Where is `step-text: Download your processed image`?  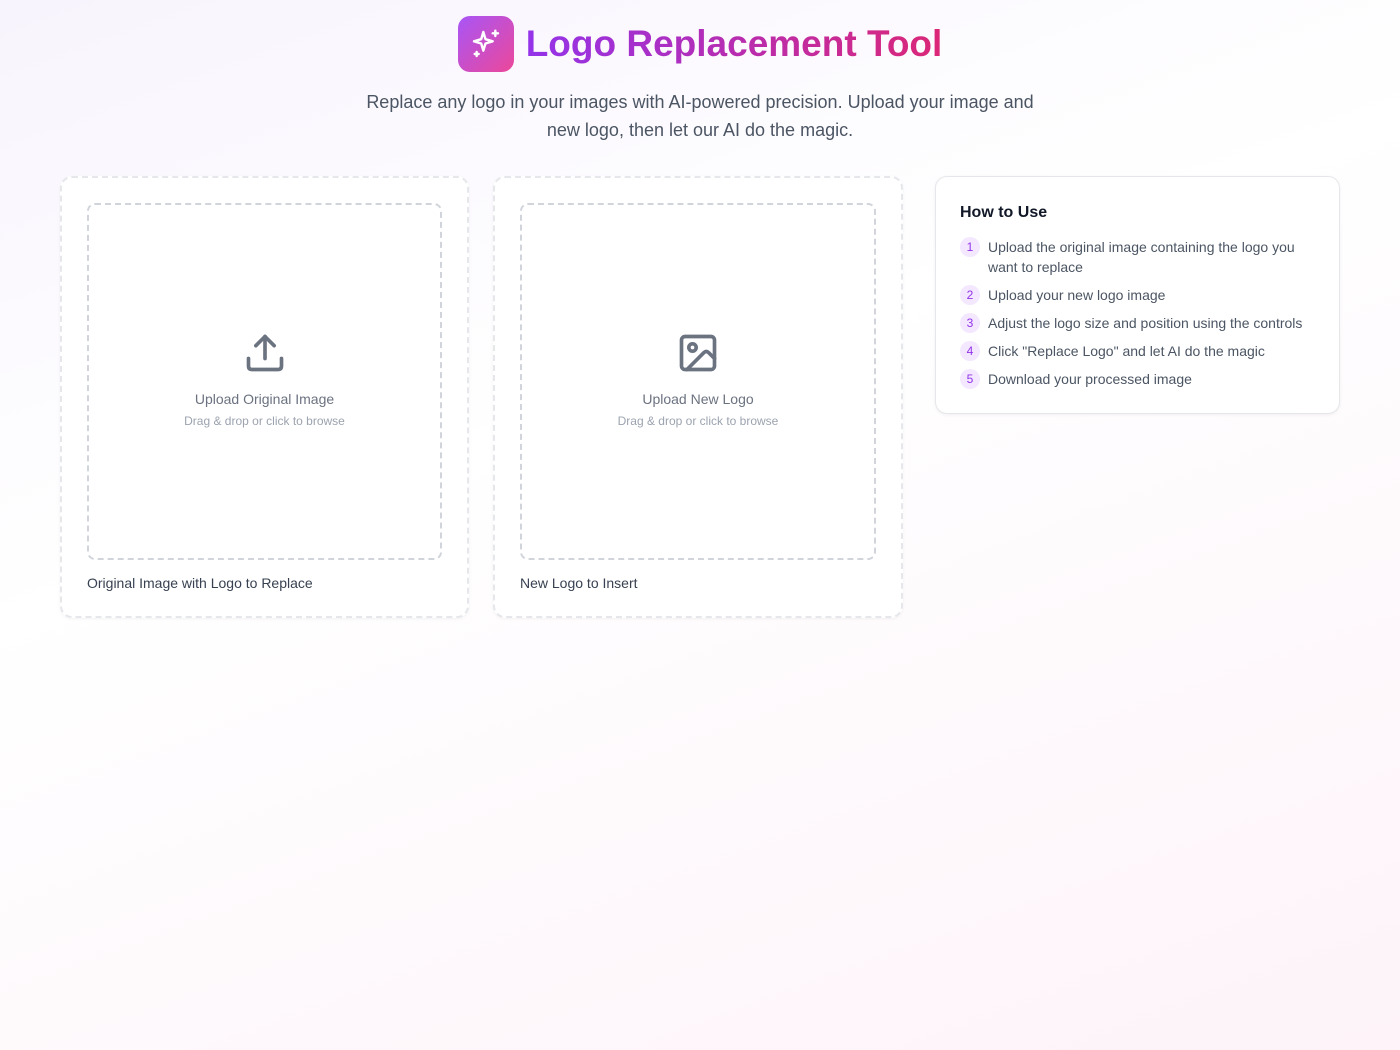
step-text: Download your processed image is located at coordinates (1090, 379).